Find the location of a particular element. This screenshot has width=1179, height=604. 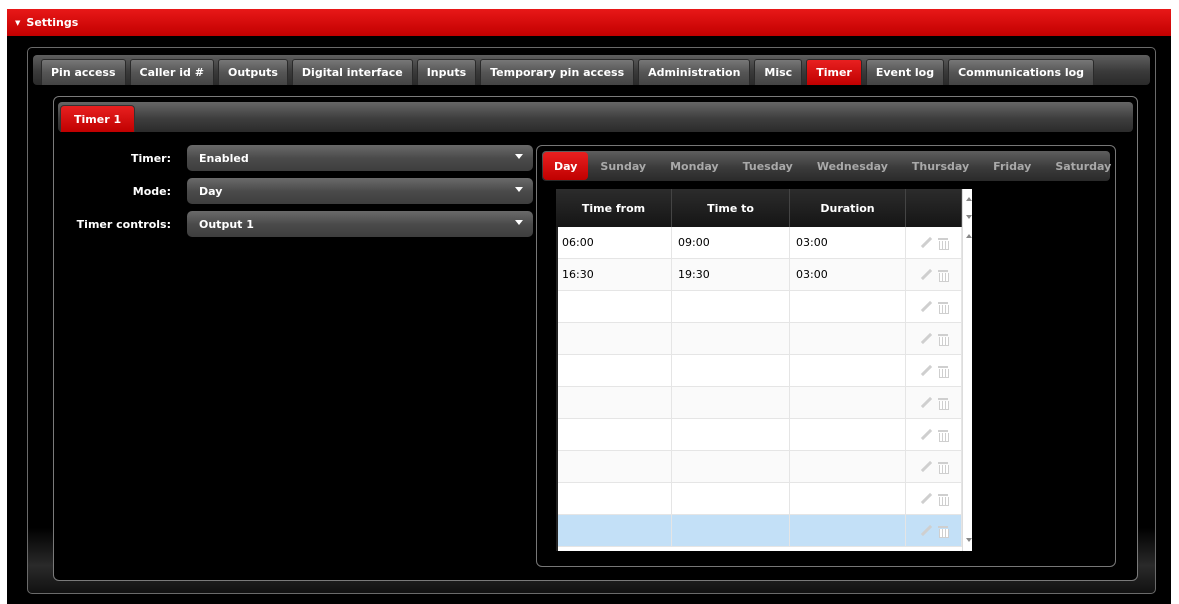

tab-timer: Timer is located at coordinates (834, 72).